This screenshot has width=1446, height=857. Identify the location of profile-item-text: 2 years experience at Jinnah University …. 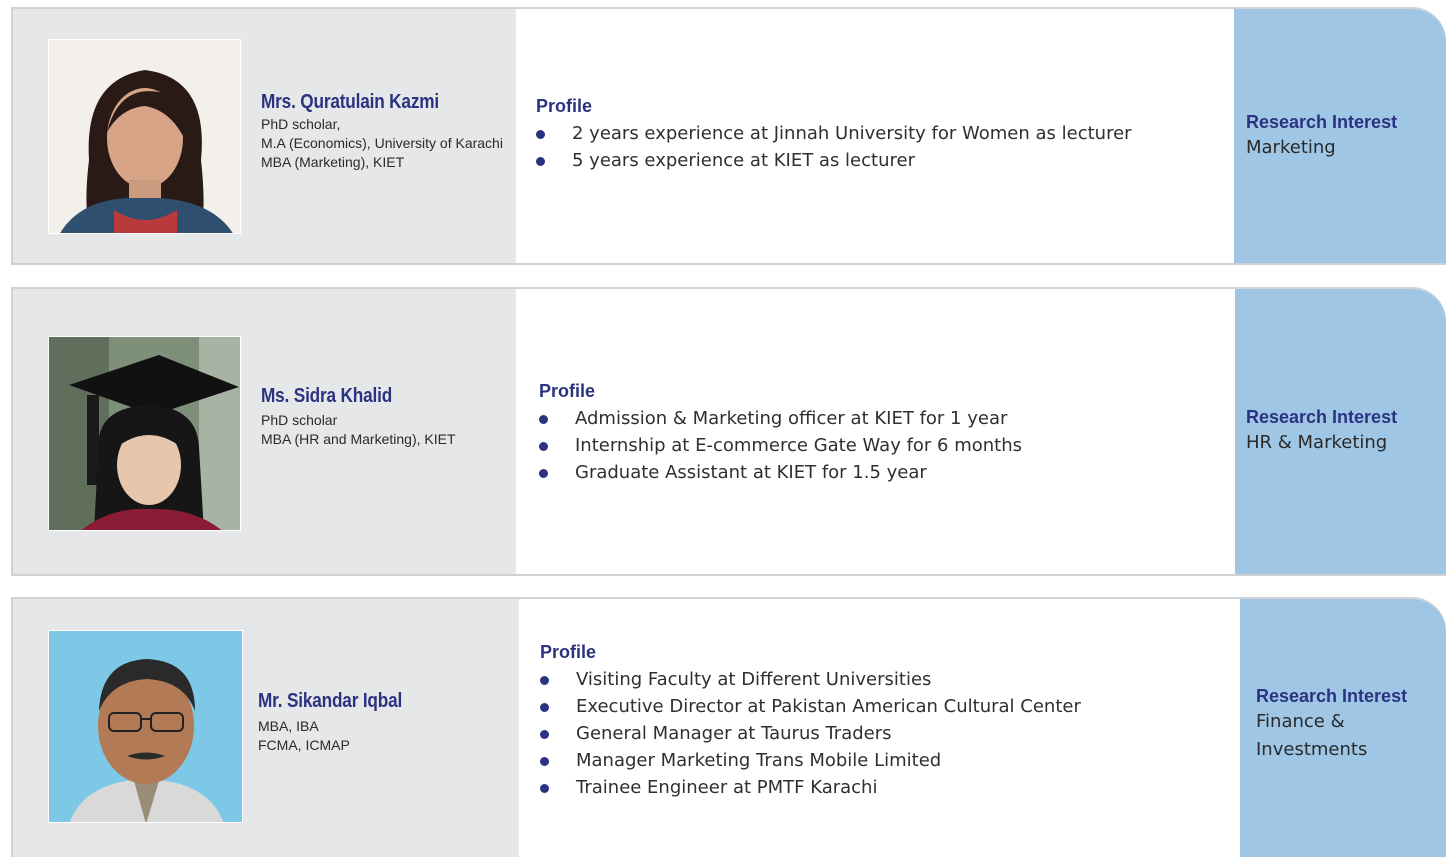
(852, 133).